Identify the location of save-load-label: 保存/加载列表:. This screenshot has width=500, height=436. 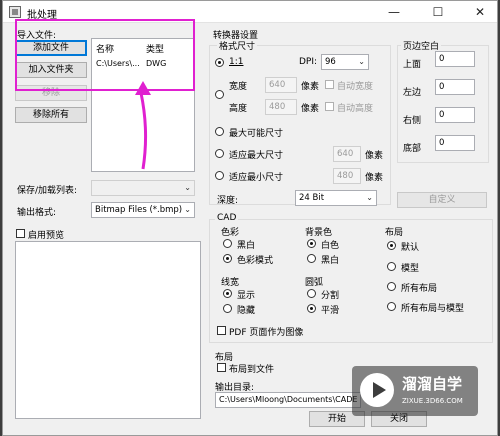
(47, 191).